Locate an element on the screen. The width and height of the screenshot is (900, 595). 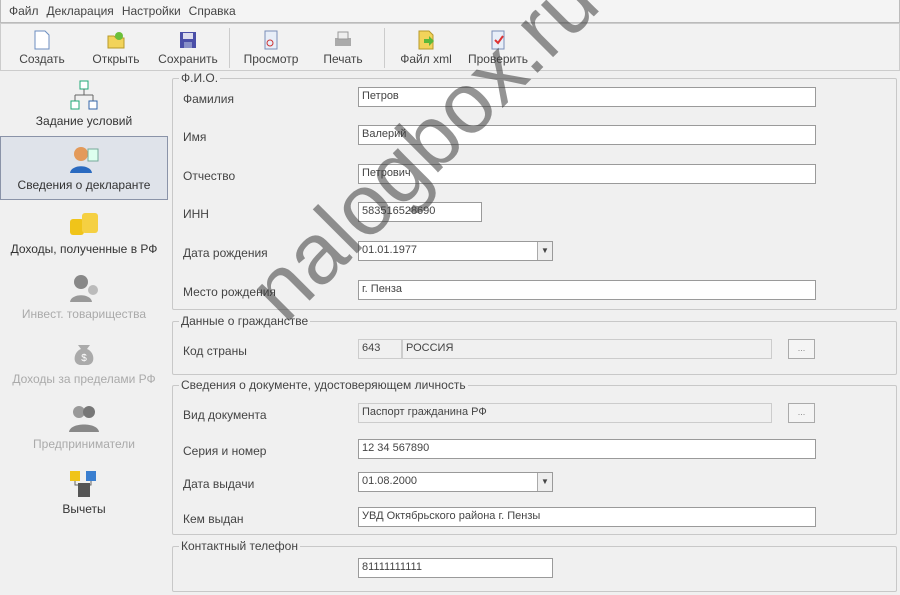
new-file-icon is located at coordinates (42, 40).